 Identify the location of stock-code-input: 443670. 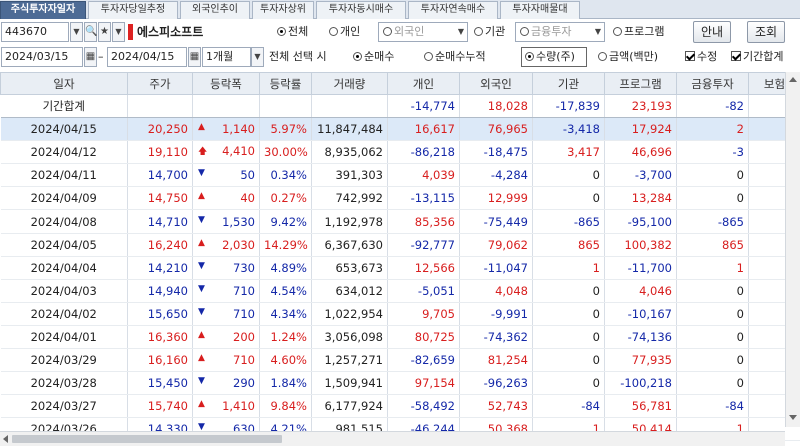
(35, 32).